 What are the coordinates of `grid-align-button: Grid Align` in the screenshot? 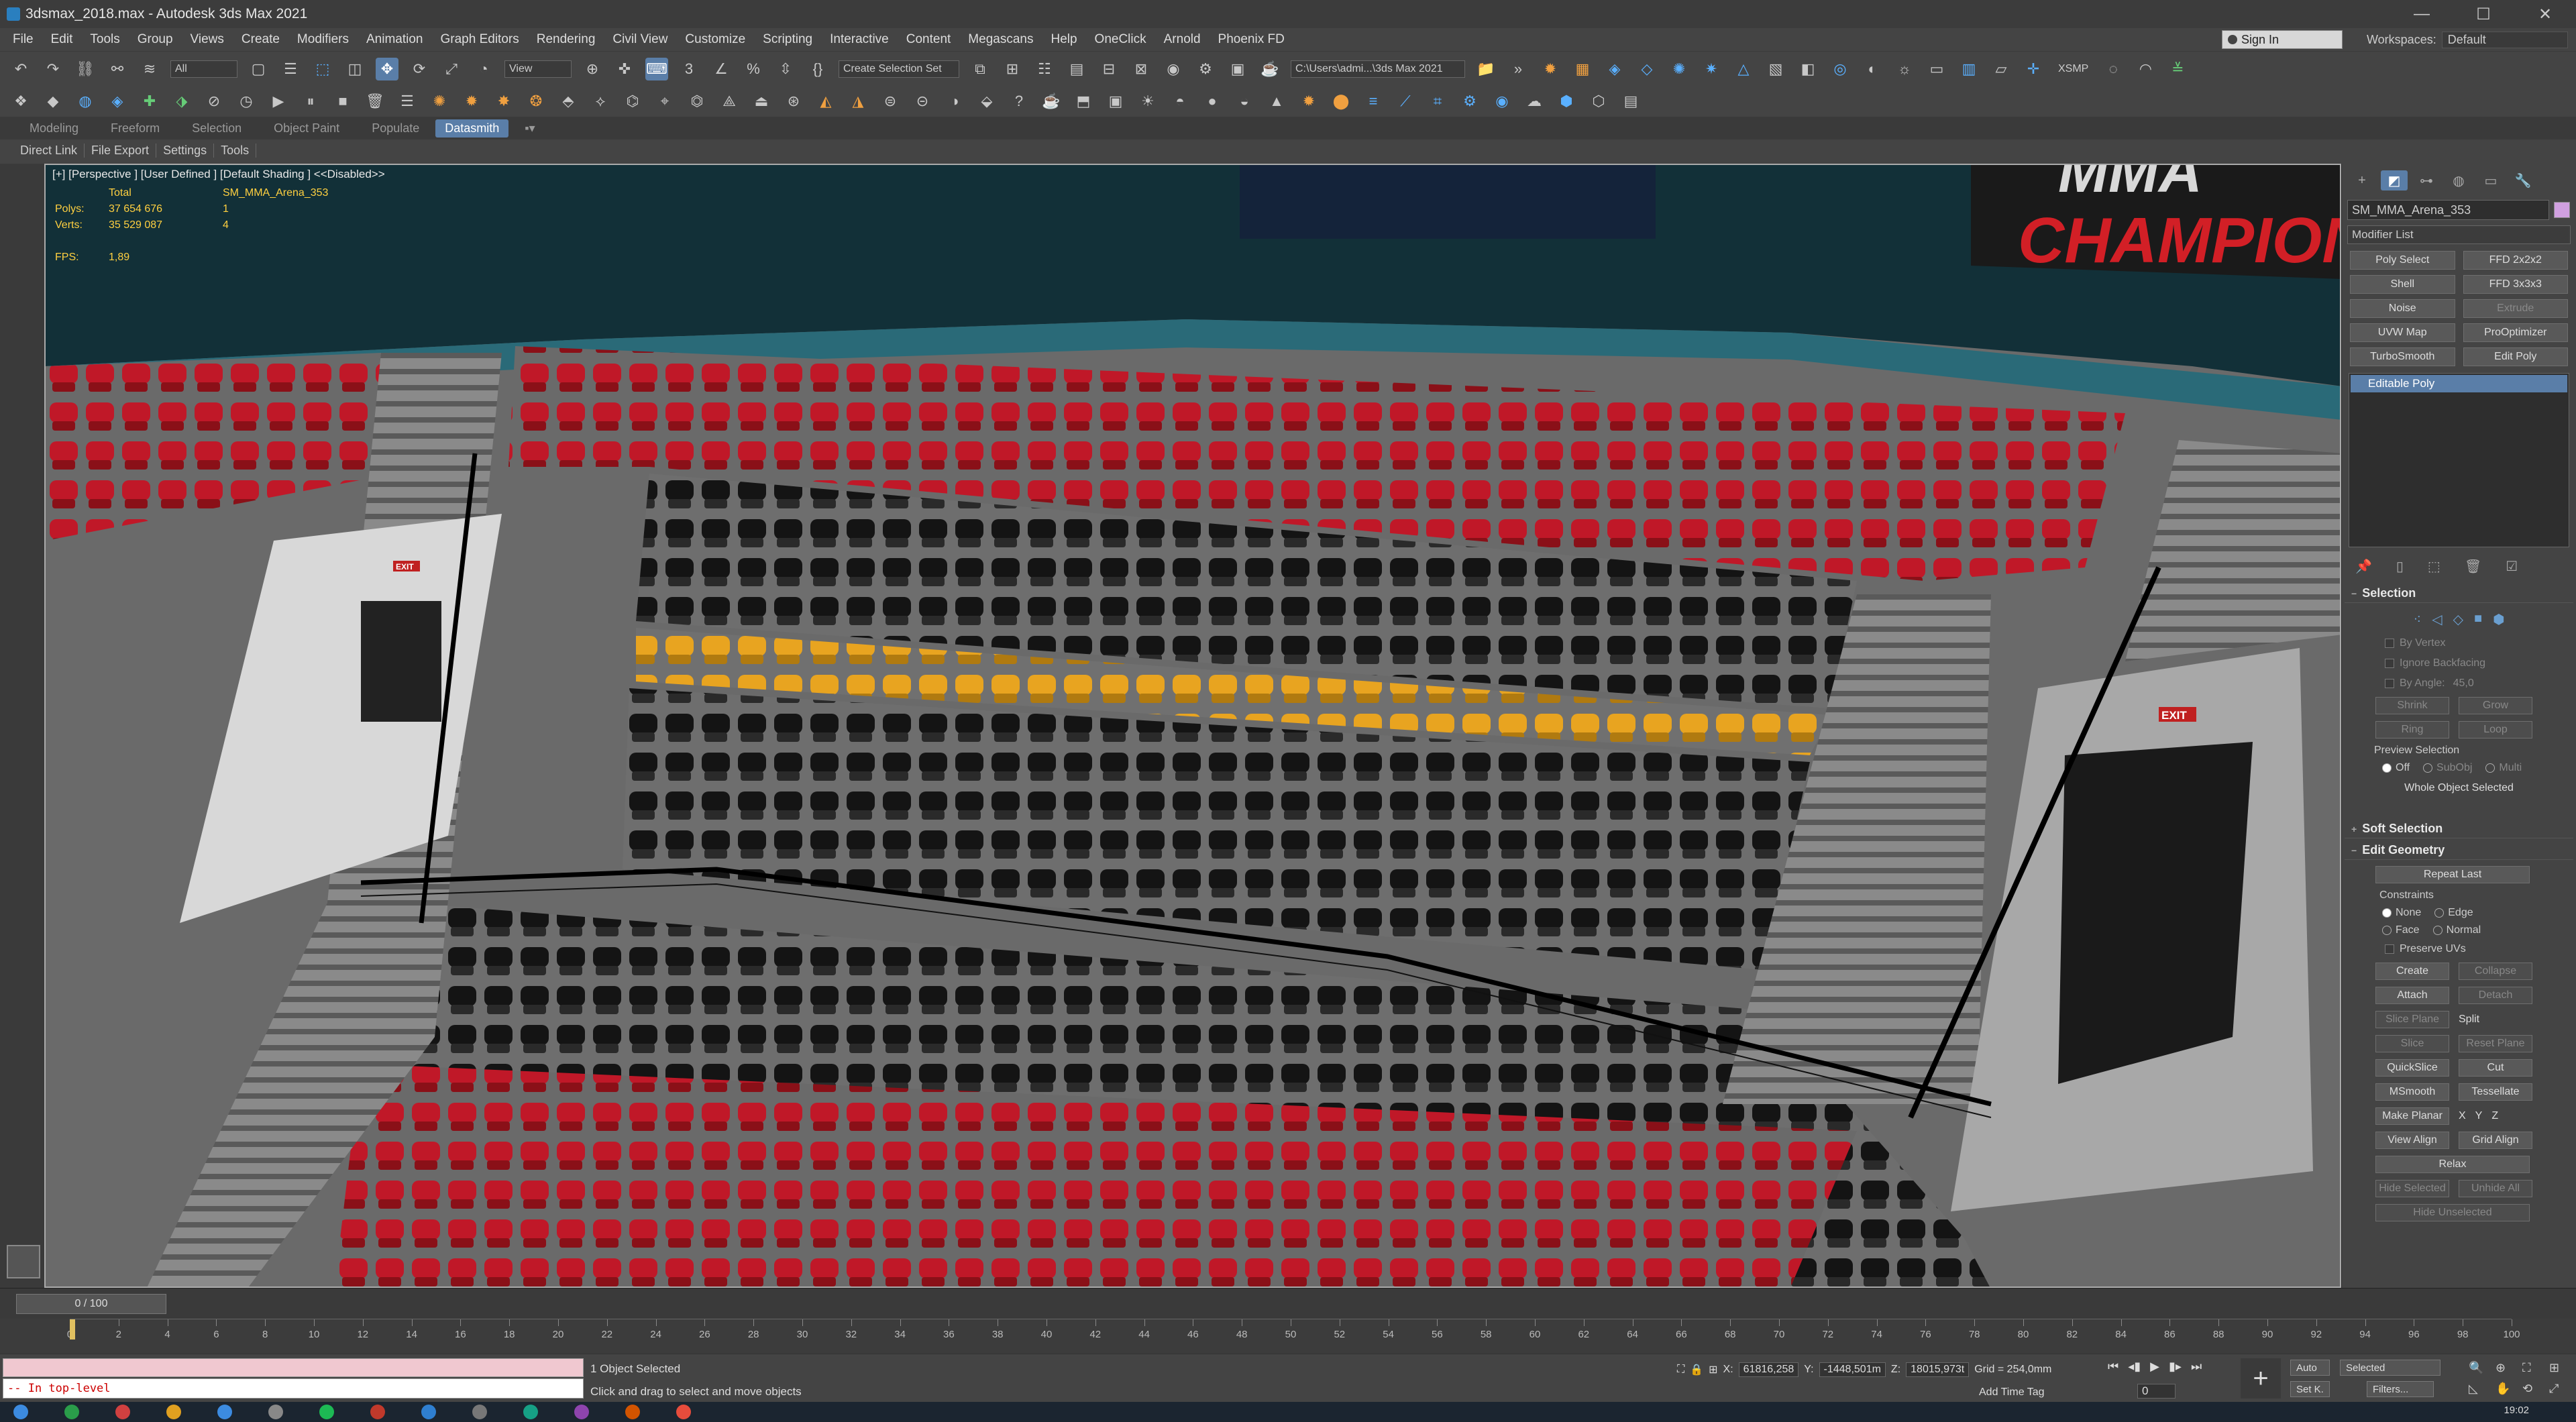 It's located at (2495, 1140).